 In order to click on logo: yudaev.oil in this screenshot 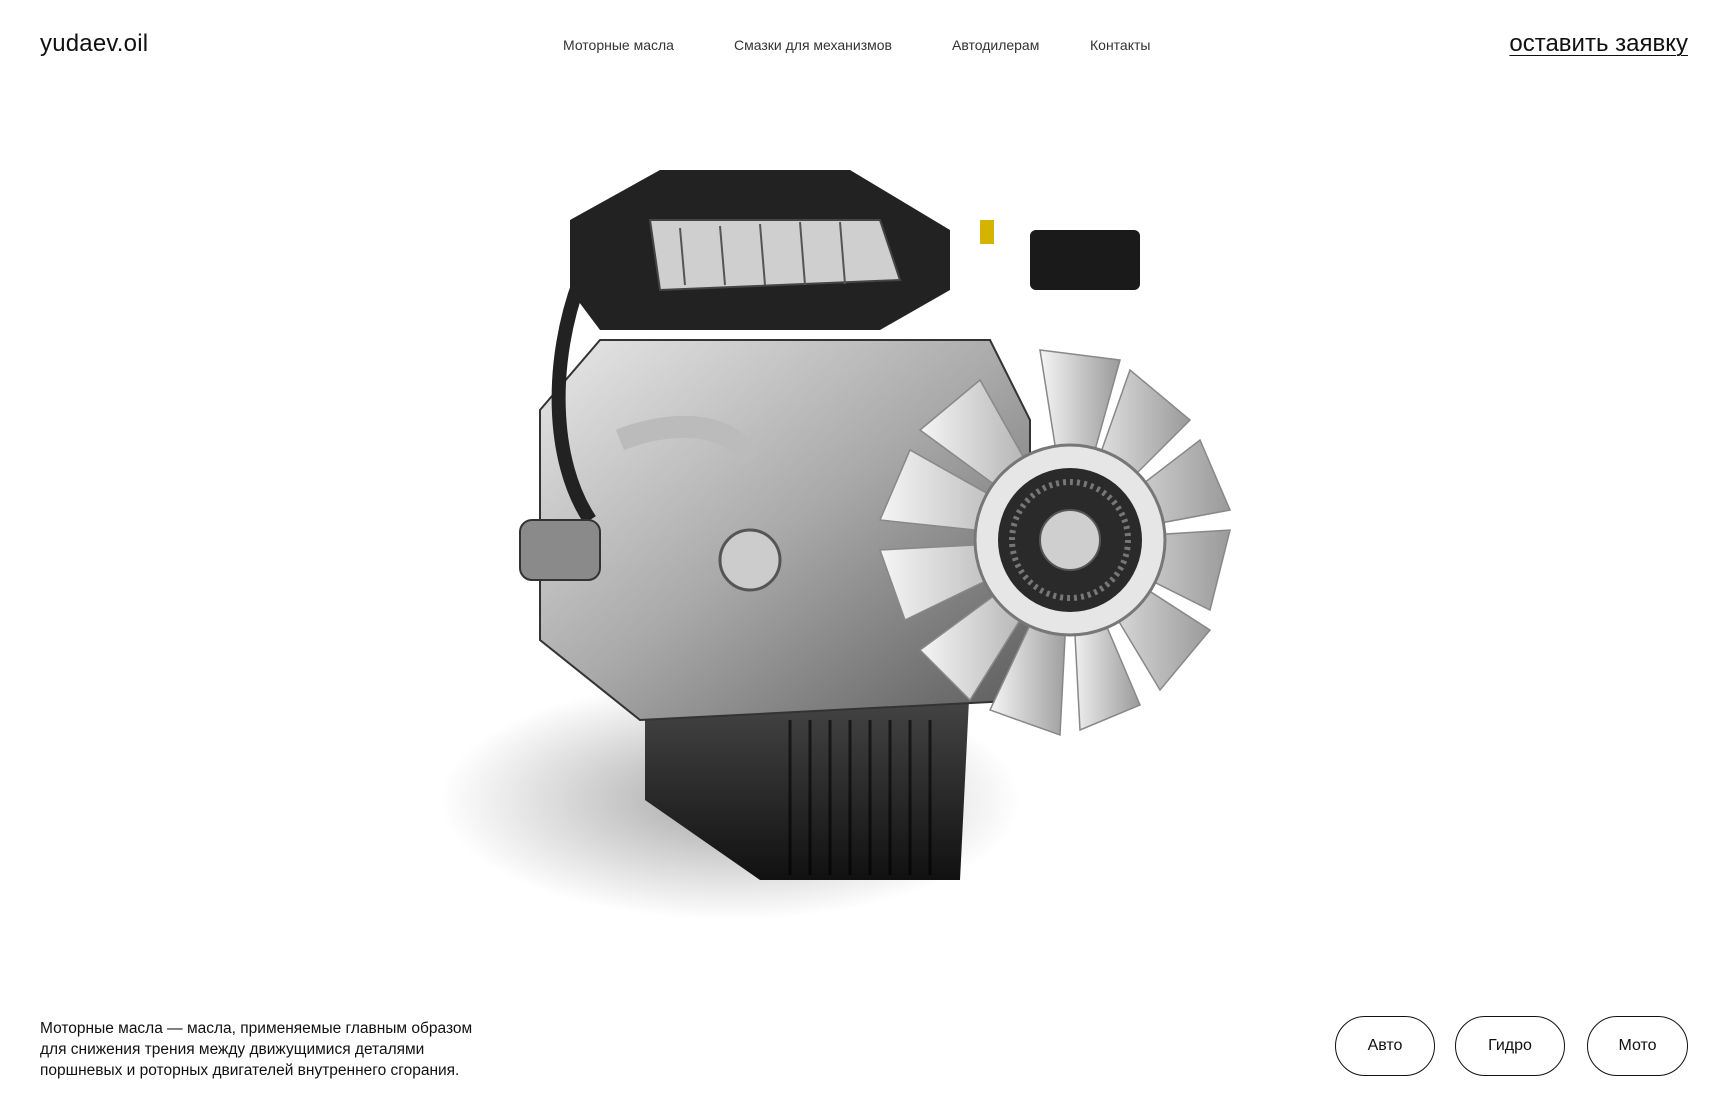, I will do `click(94, 44)`.